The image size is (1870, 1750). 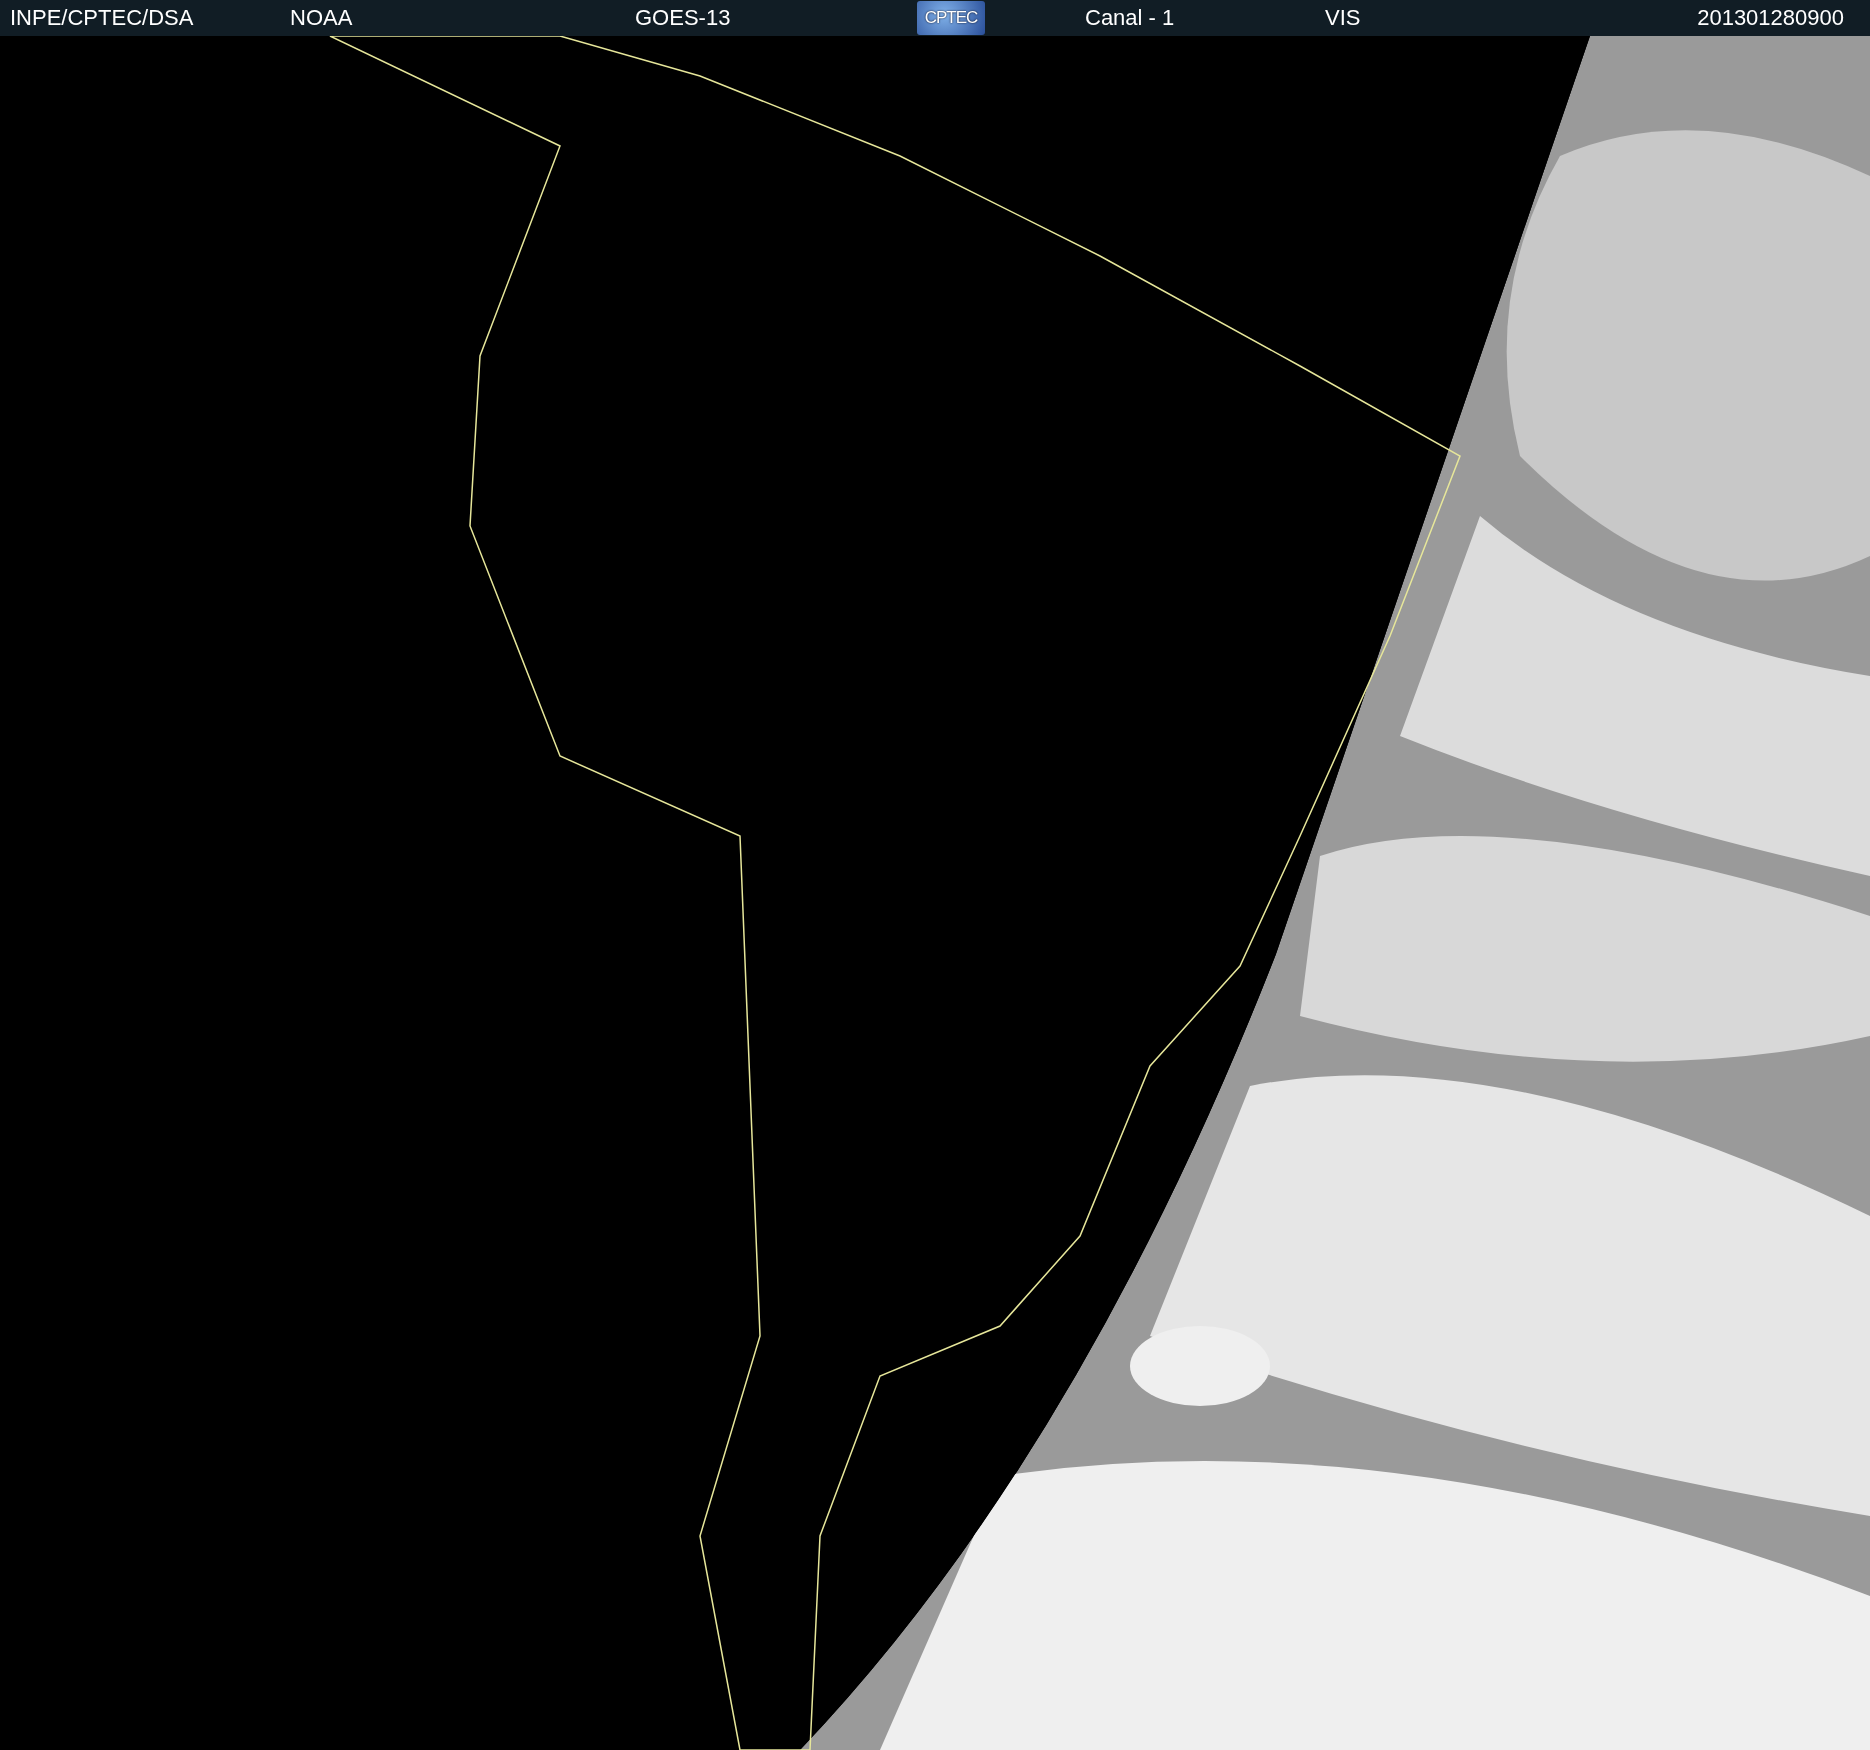 I want to click on header-label: INPE/CPTEC/DSA, so click(x=102, y=18).